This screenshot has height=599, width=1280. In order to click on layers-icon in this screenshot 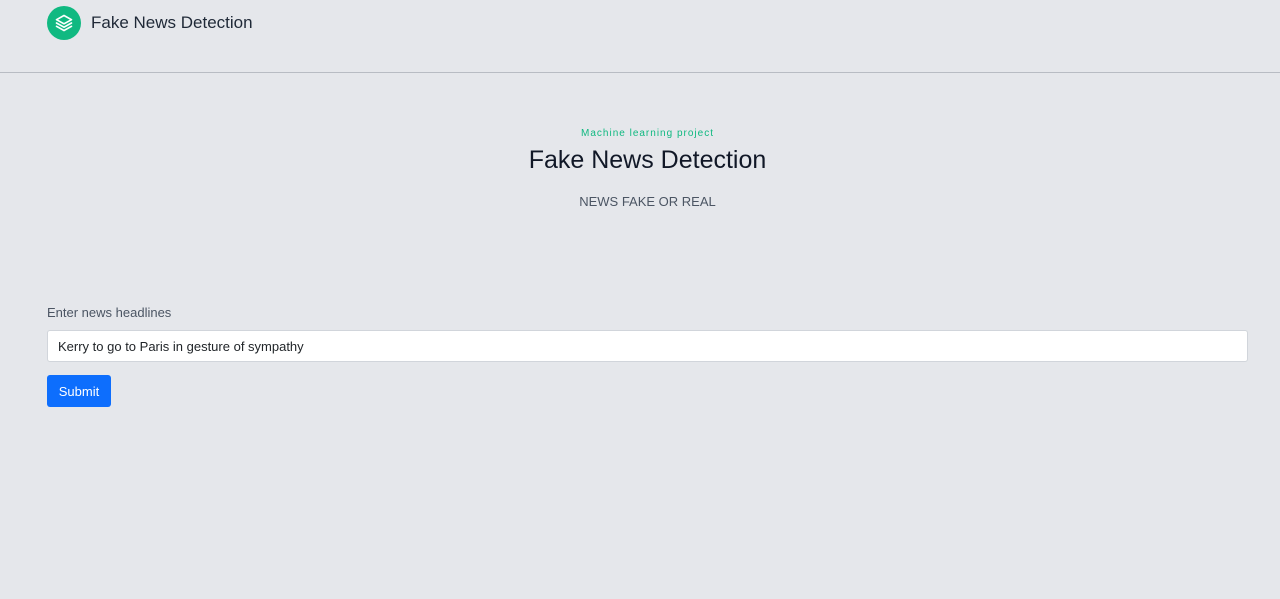, I will do `click(64, 23)`.